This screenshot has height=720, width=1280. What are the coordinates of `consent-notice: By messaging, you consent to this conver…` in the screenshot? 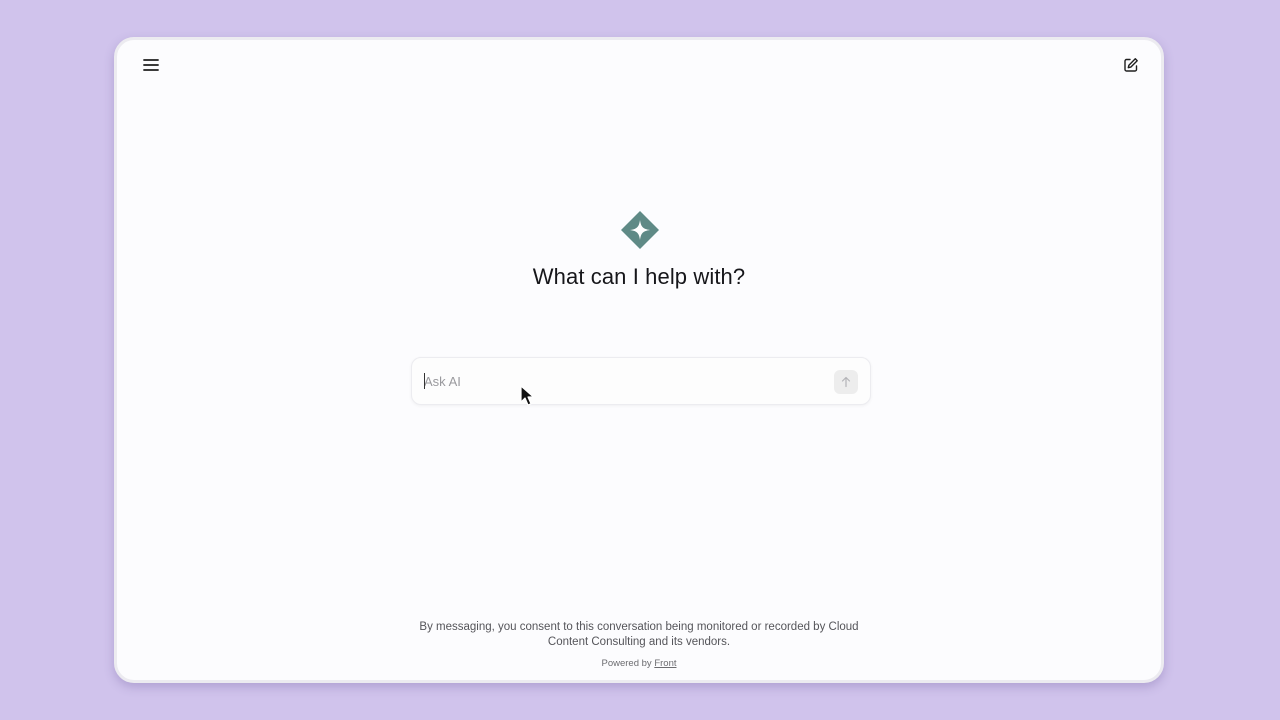 It's located at (639, 635).